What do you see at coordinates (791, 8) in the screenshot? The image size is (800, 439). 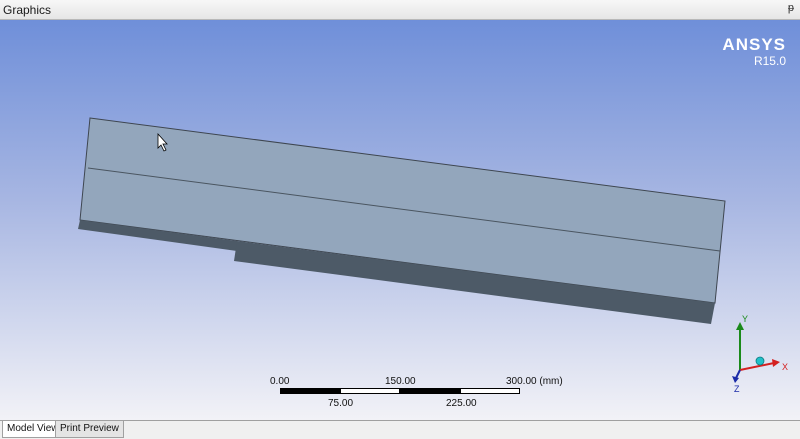 I see `pin-icon: ᵽ` at bounding box center [791, 8].